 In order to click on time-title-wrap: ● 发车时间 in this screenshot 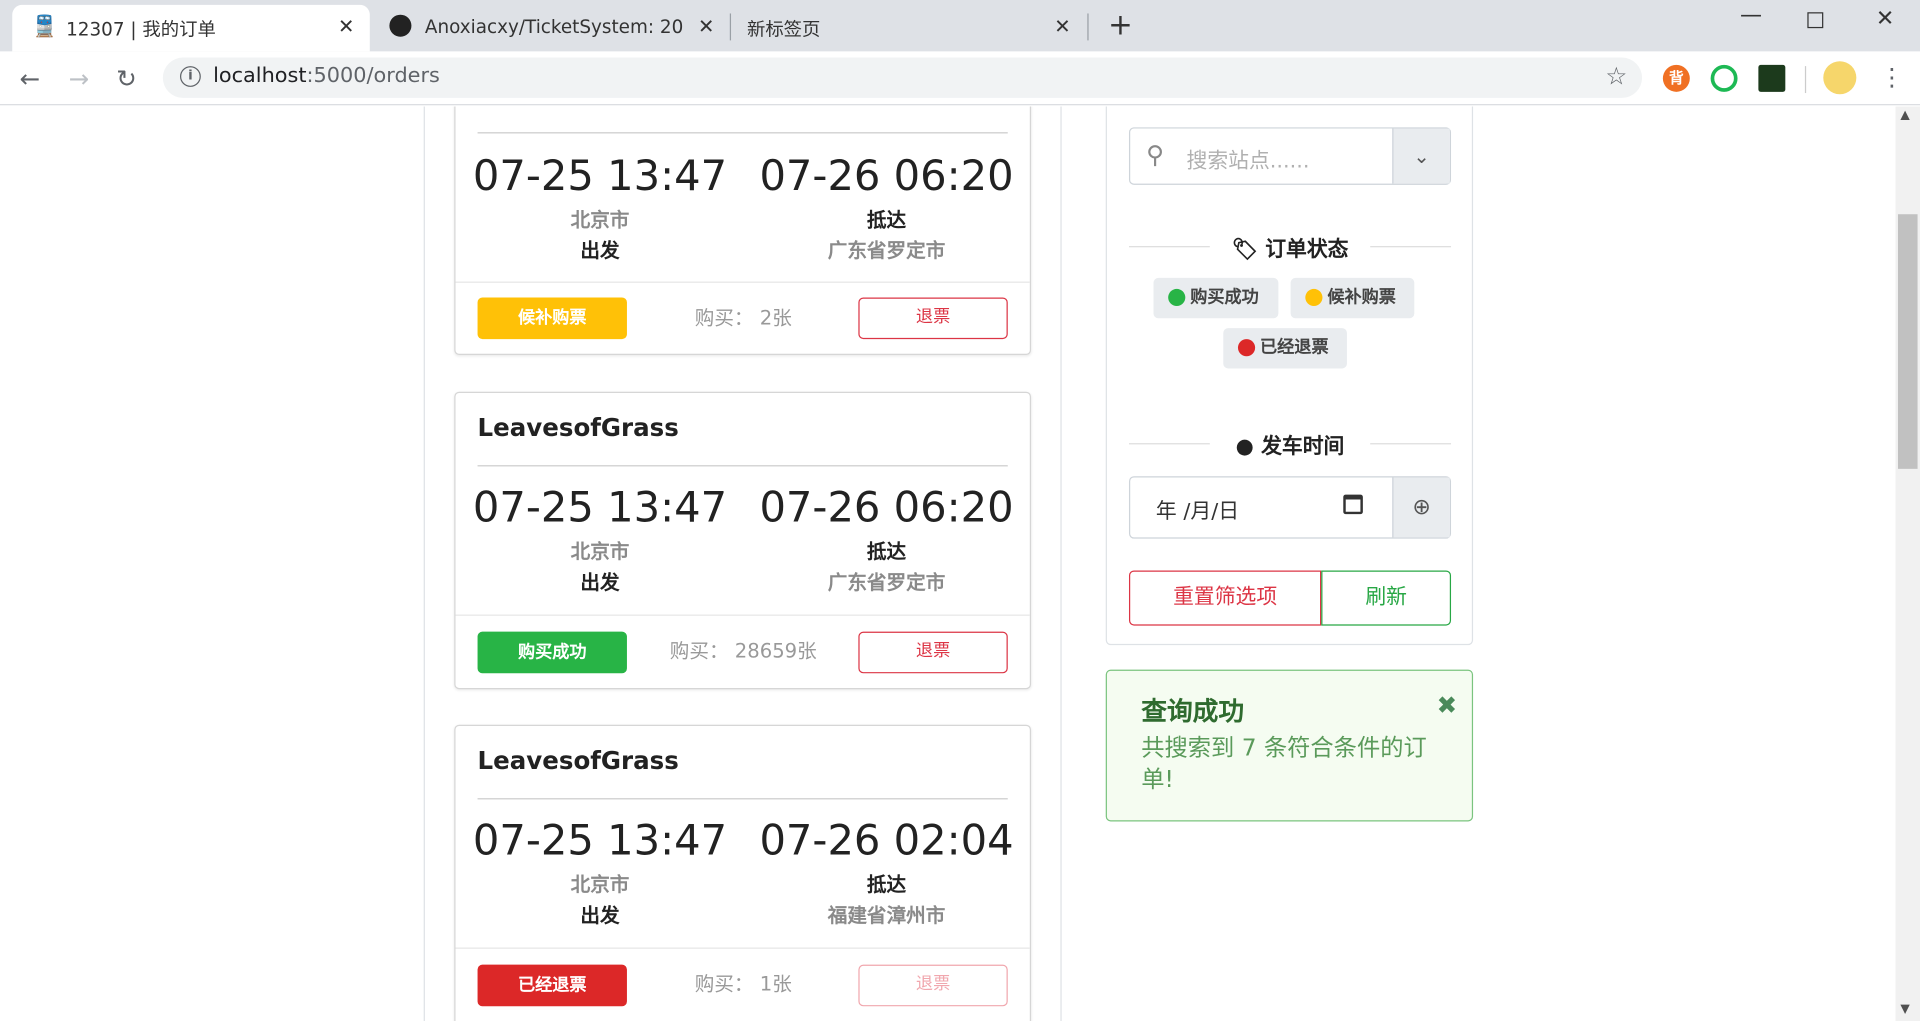, I will do `click(1290, 443)`.